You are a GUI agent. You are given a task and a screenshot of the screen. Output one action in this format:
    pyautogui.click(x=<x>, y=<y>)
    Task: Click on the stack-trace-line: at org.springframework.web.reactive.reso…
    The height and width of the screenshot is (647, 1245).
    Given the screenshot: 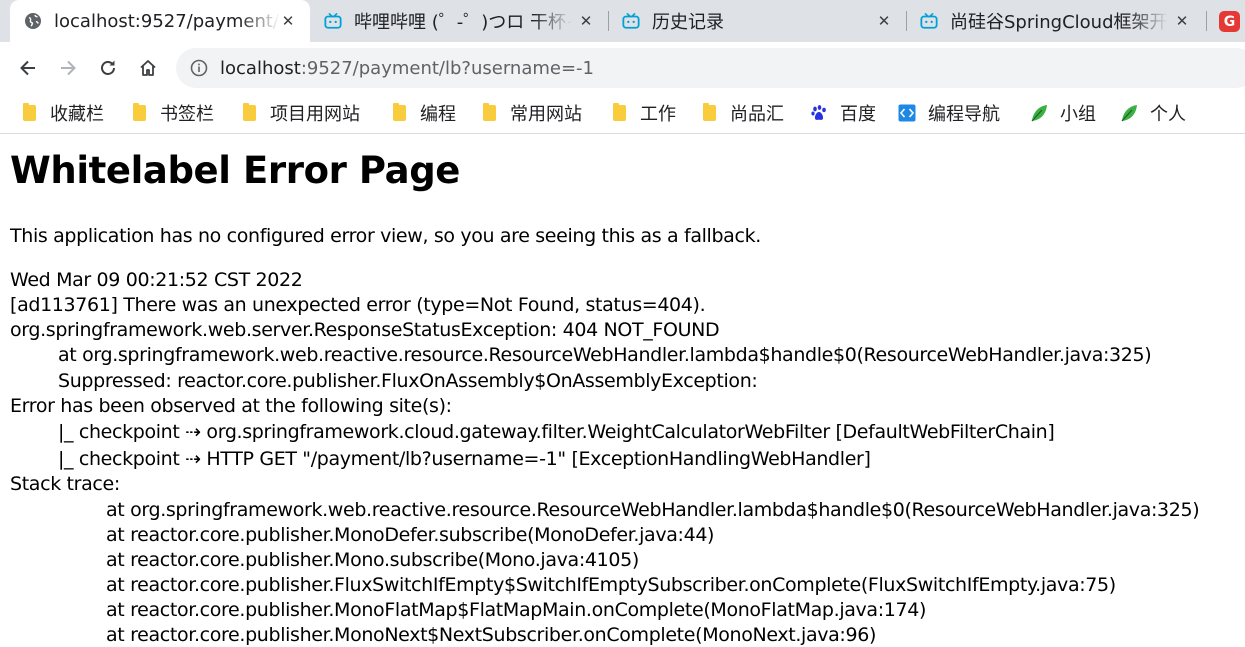 What is the action you would take?
    pyautogui.click(x=653, y=510)
    